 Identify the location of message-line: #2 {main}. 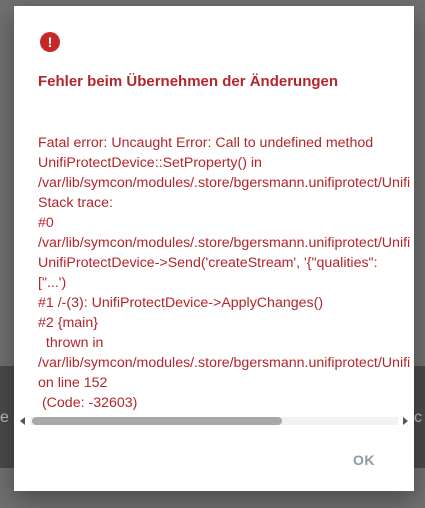
(68, 323).